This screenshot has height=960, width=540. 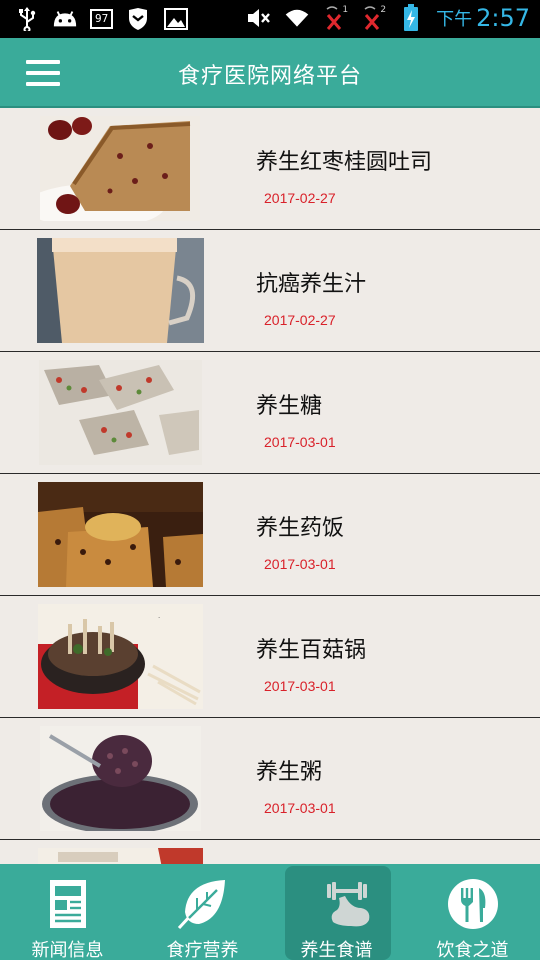 I want to click on nav-tab-nutrition: 食疗营养, so click(x=202, y=912).